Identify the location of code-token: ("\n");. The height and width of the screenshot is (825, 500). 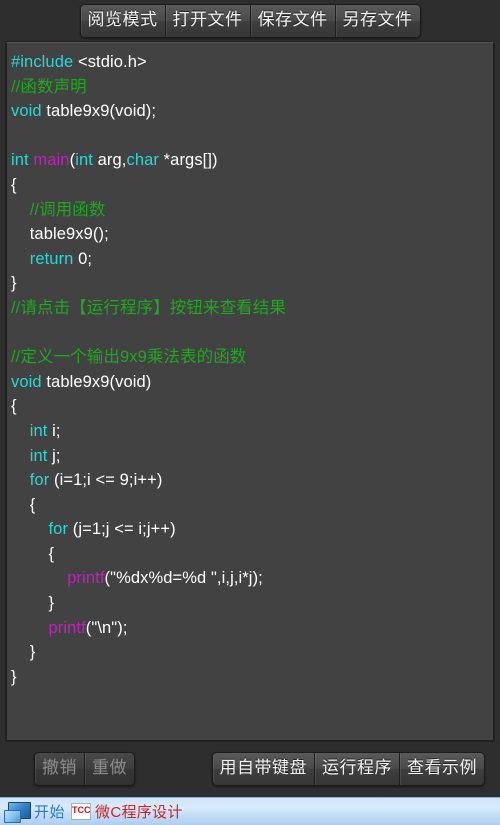
(106, 627).